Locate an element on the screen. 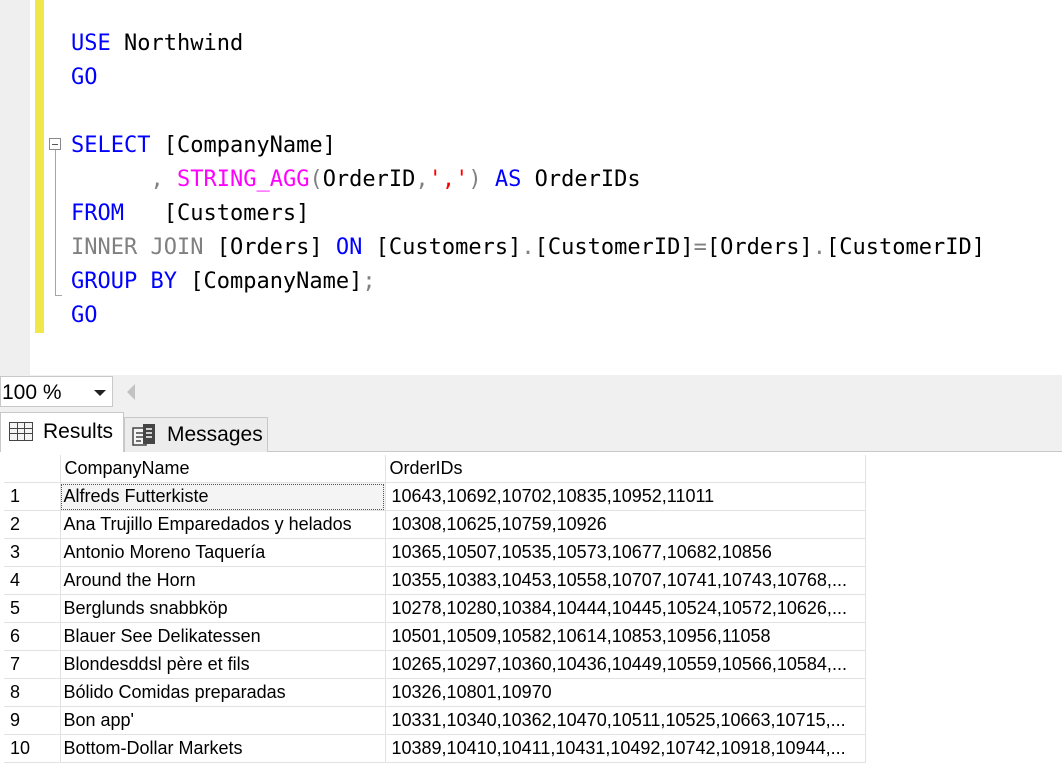  tab-results: Results is located at coordinates (62, 432).